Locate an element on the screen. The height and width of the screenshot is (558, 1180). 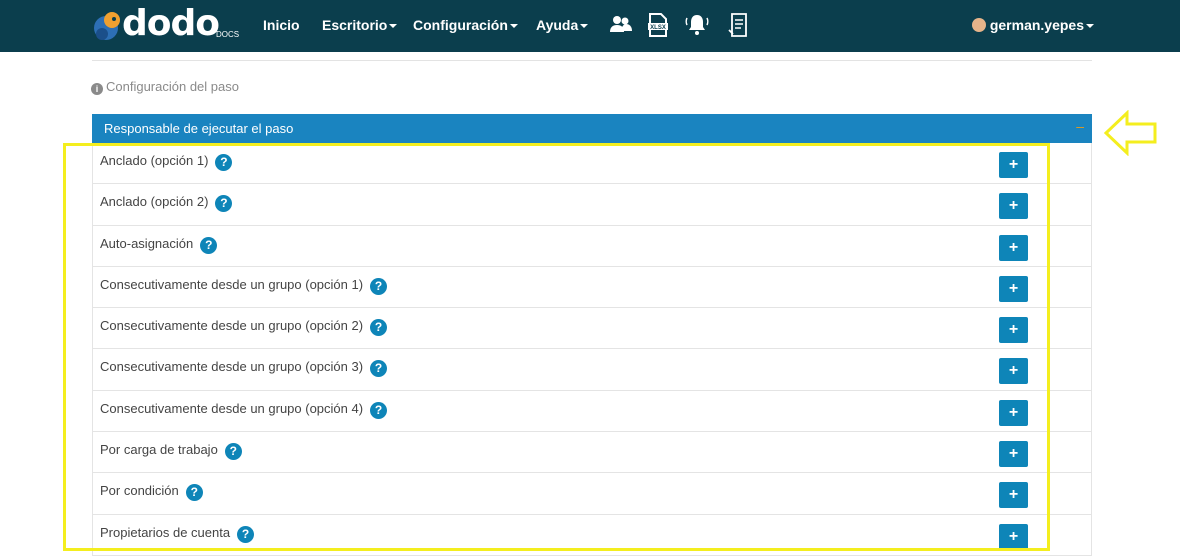
nav-escritorio-label: Escritorio is located at coordinates (355, 25).